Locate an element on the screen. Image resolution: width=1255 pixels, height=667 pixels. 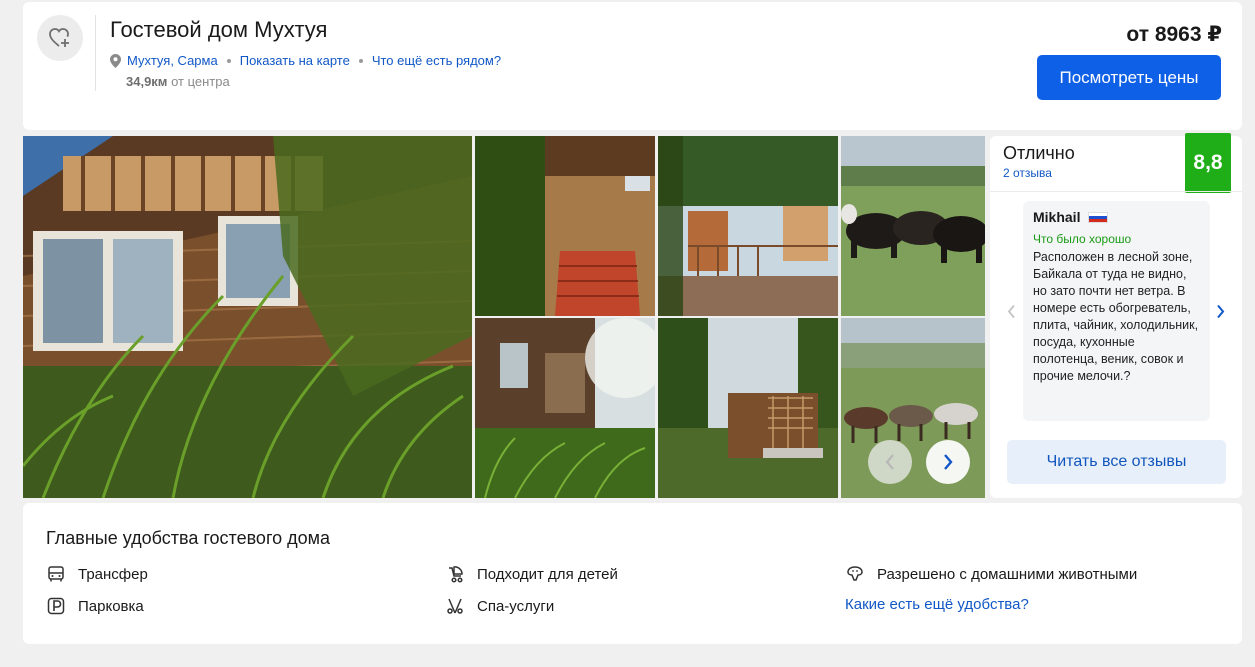
pet-icon is located at coordinates (855, 573).